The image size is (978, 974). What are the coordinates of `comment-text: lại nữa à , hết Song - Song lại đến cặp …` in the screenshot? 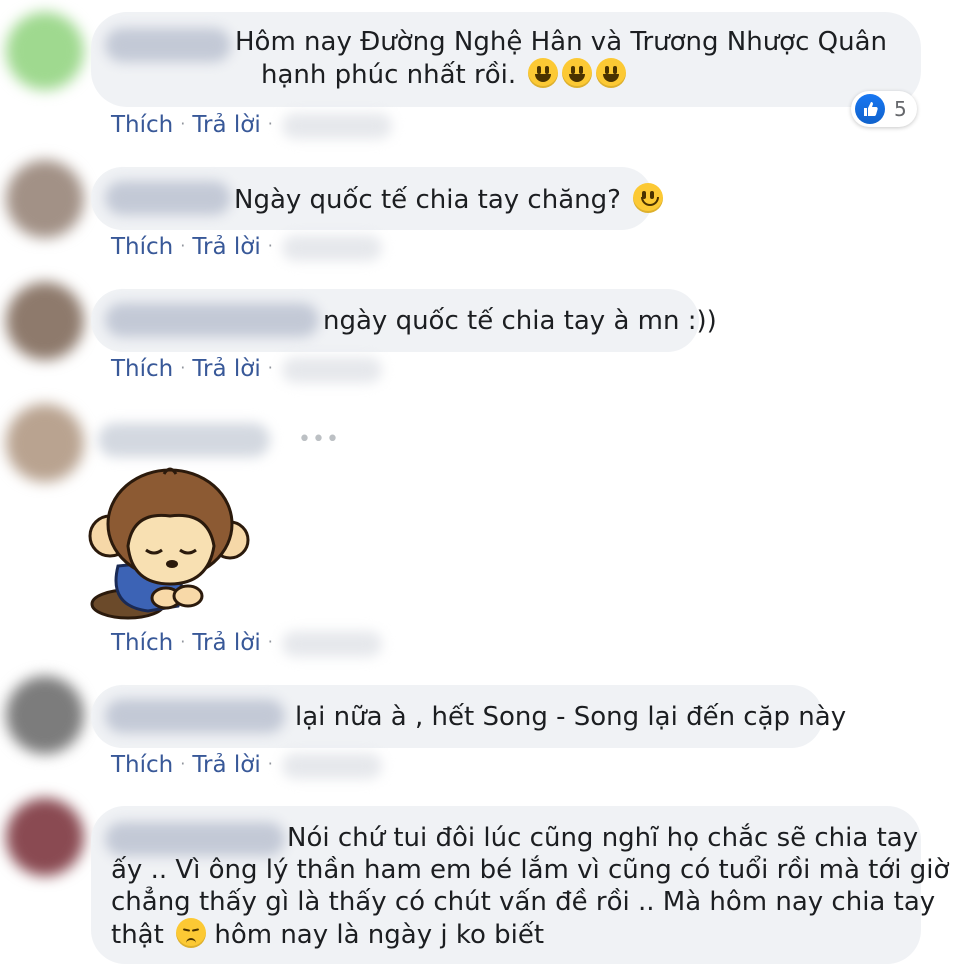 It's located at (571, 717).